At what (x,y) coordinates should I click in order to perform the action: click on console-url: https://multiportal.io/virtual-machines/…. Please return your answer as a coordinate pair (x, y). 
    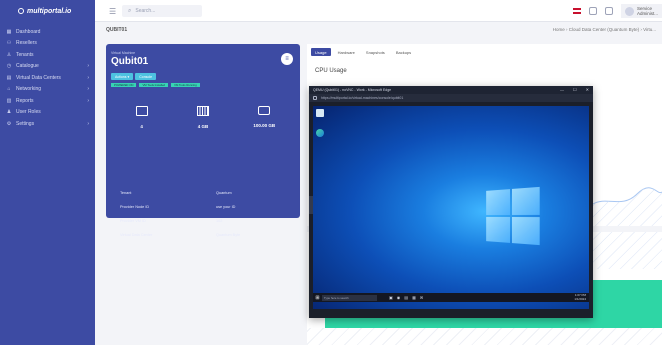
    Looking at the image, I should click on (362, 98).